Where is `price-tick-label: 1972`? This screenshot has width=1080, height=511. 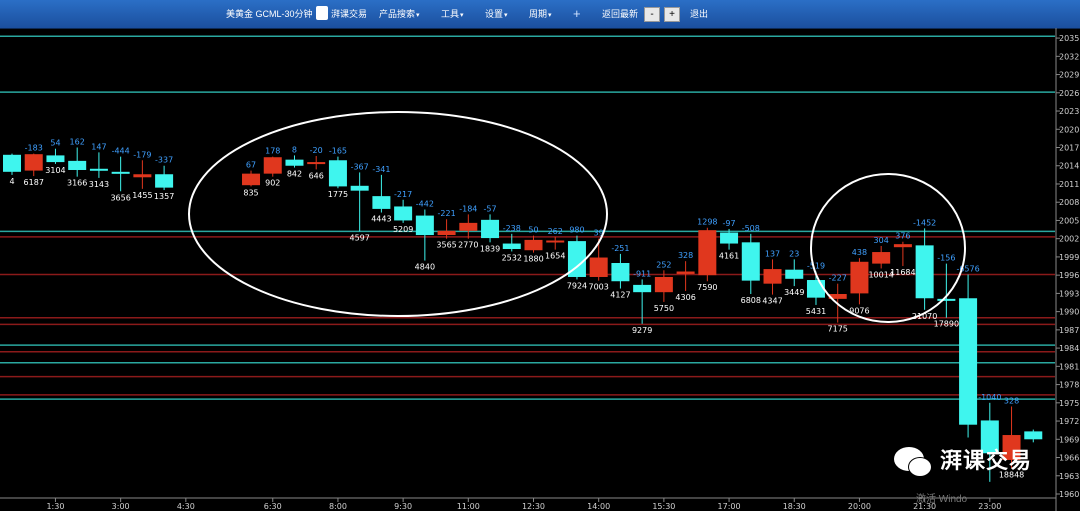
price-tick-label: 1972 is located at coordinates (1069, 421).